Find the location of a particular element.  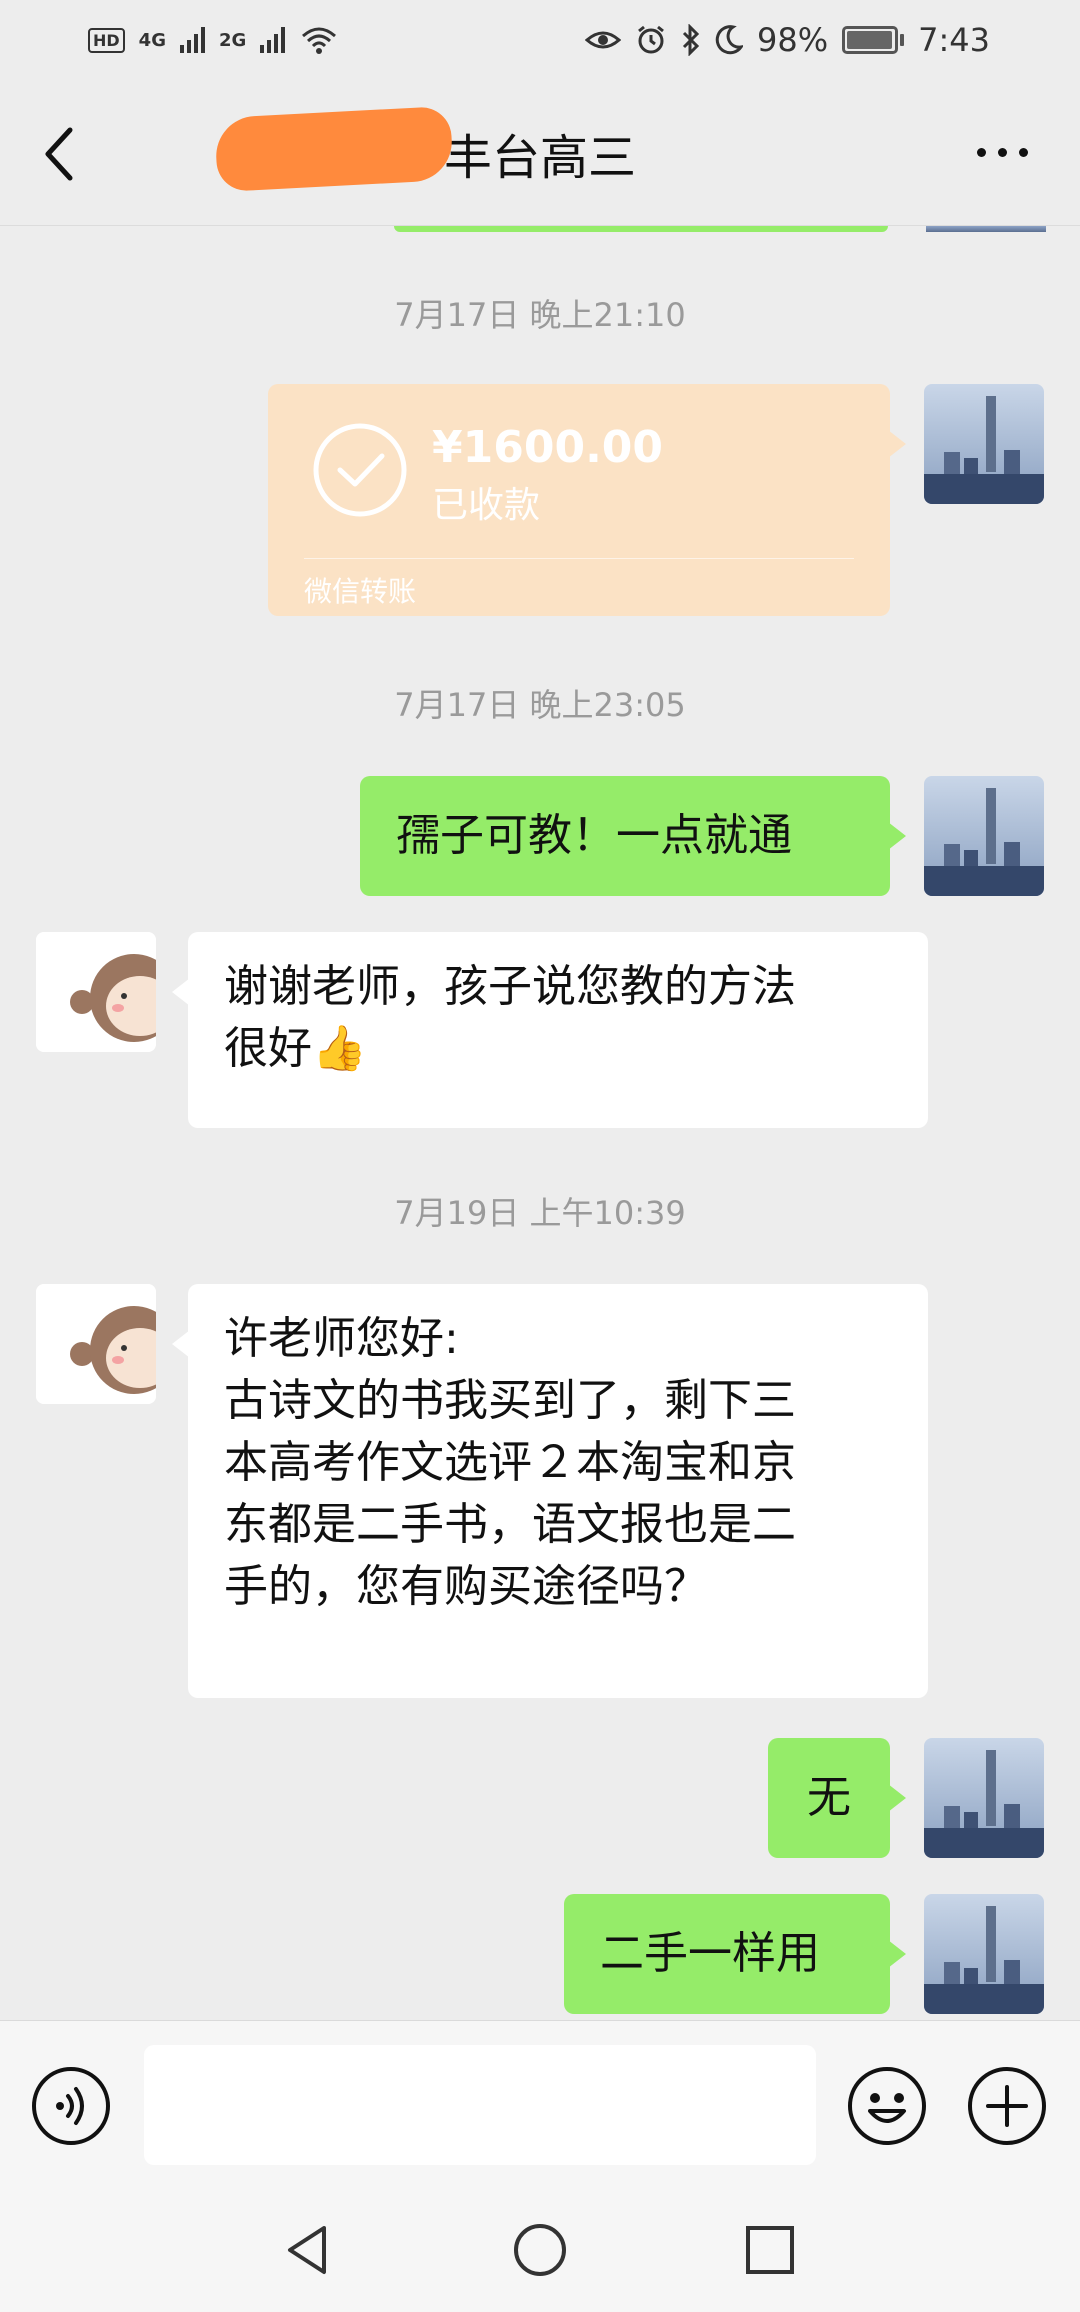

message-input is located at coordinates (480, 2105).